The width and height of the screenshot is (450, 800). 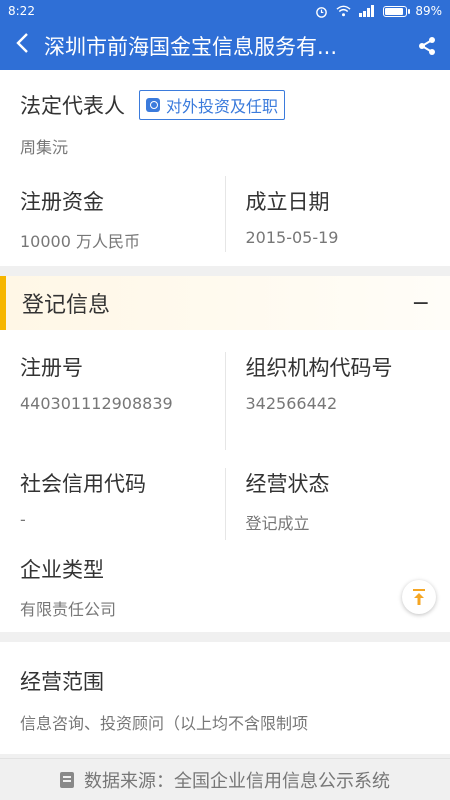 I want to click on status-time: 8:22, so click(x=21, y=11).